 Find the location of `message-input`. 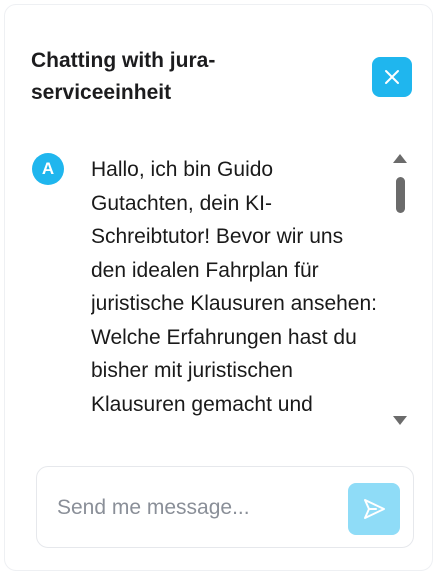

message-input is located at coordinates (192, 508).